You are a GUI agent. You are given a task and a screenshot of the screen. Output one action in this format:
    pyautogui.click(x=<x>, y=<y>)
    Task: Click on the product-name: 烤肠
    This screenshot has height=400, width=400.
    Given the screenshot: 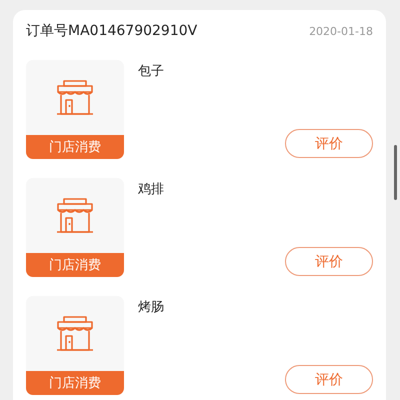 What is the action you would take?
    pyautogui.click(x=151, y=307)
    